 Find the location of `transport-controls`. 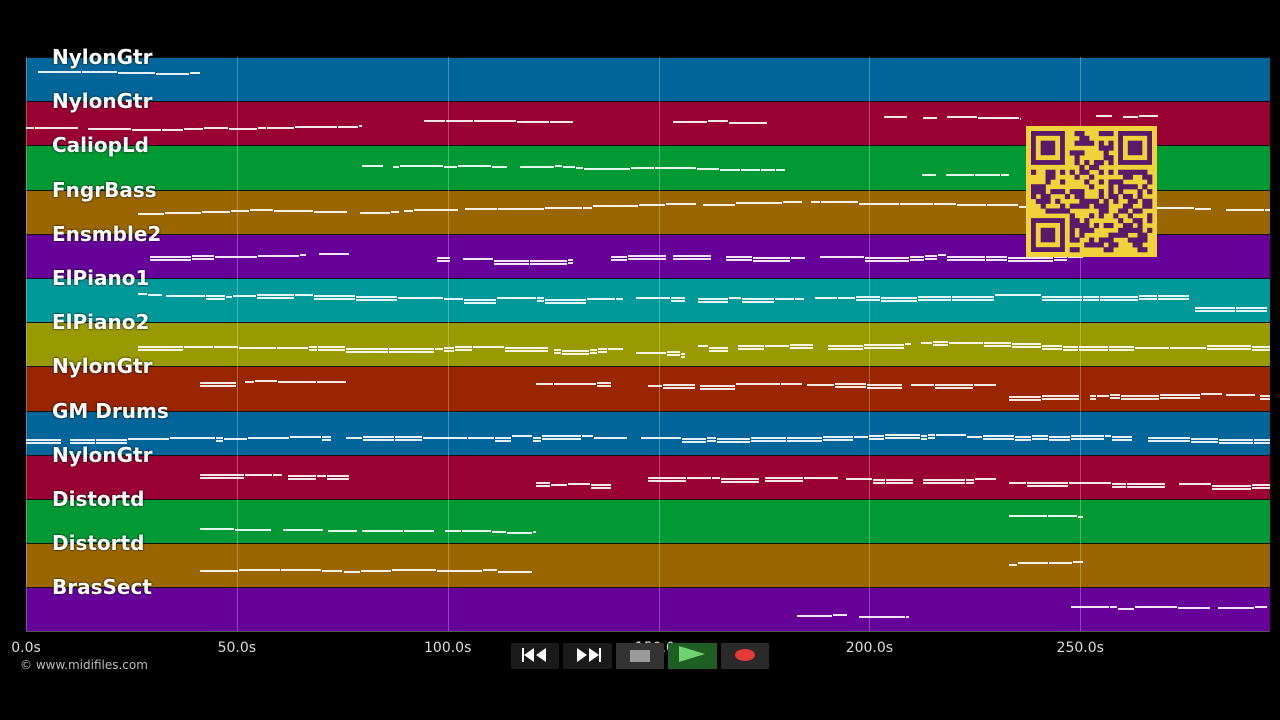

transport-controls is located at coordinates (640, 656).